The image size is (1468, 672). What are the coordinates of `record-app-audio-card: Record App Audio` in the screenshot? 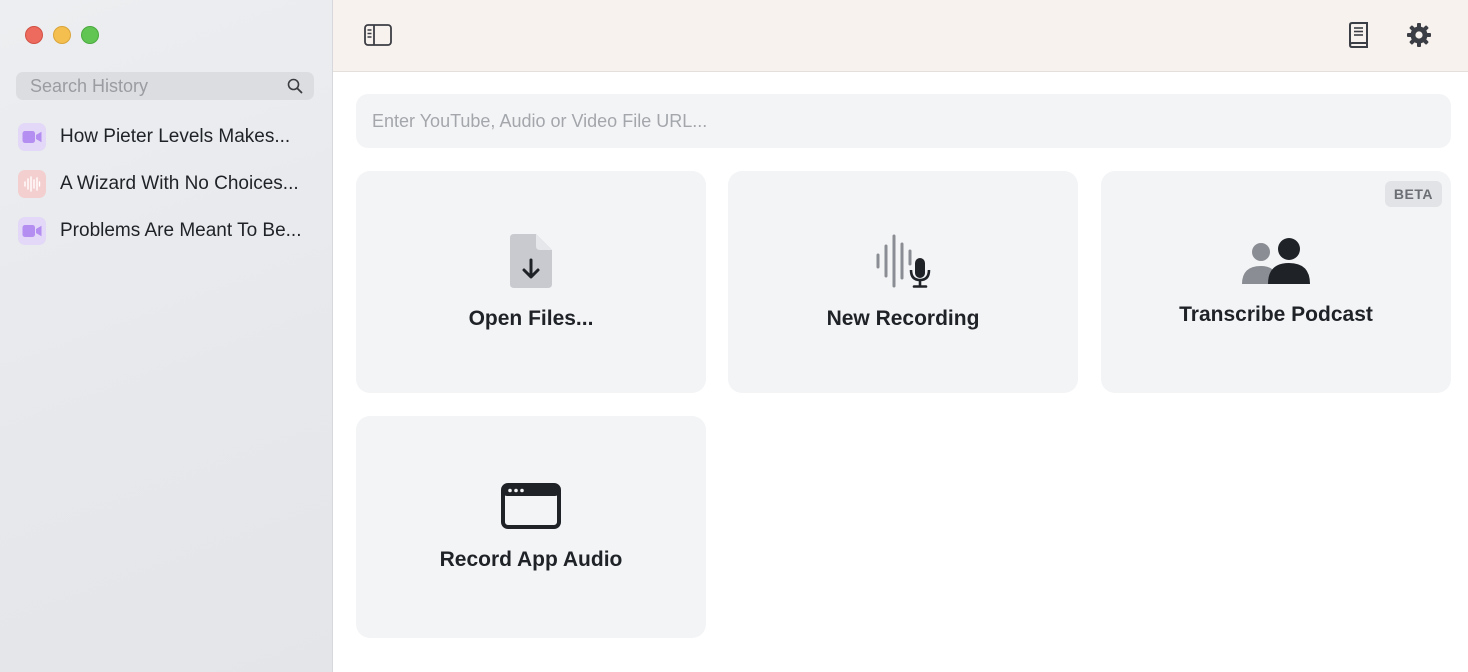 It's located at (531, 527).